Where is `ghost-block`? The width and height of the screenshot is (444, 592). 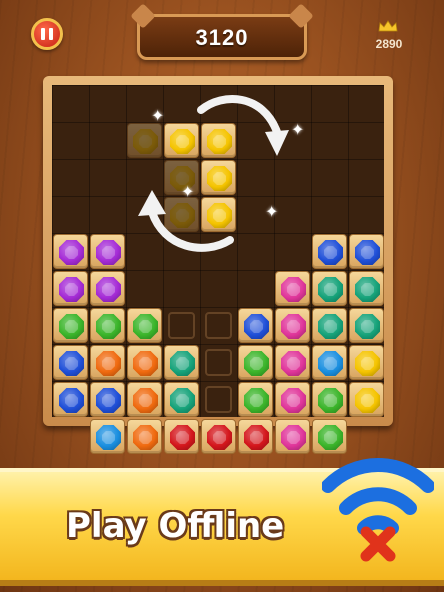 ghost-block is located at coordinates (144, 140).